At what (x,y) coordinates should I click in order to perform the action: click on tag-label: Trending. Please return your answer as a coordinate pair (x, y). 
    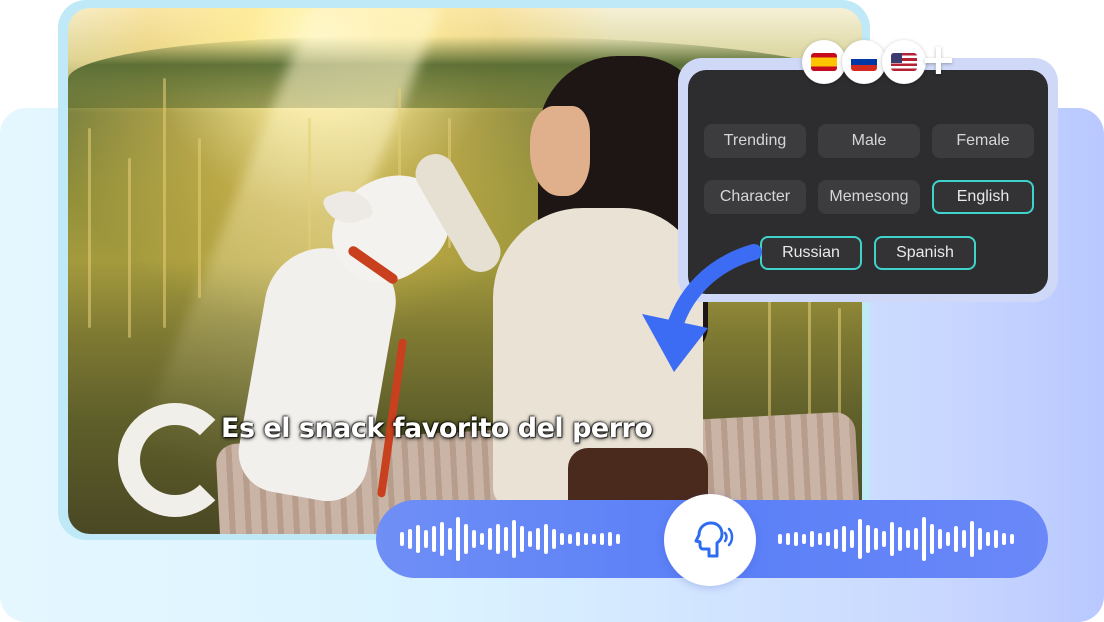
    Looking at the image, I should click on (755, 140).